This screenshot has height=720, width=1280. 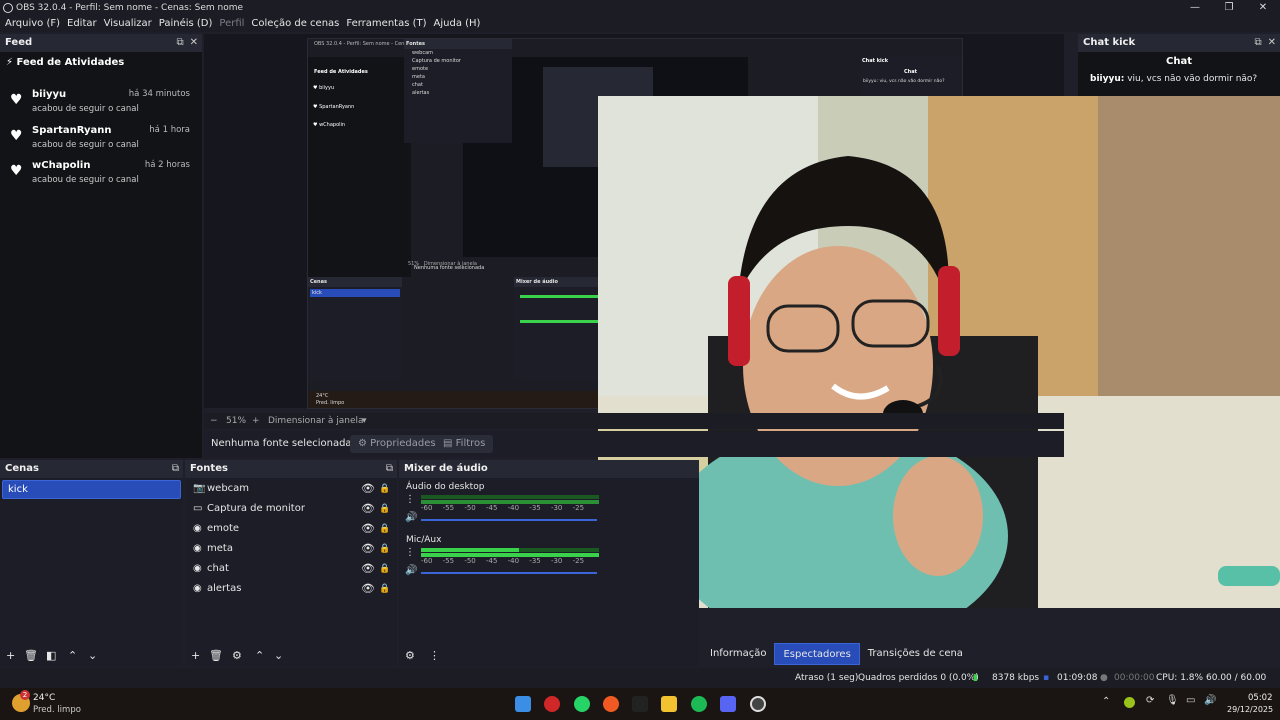 I want to click on volume-slider-desktop, so click(x=509, y=520).